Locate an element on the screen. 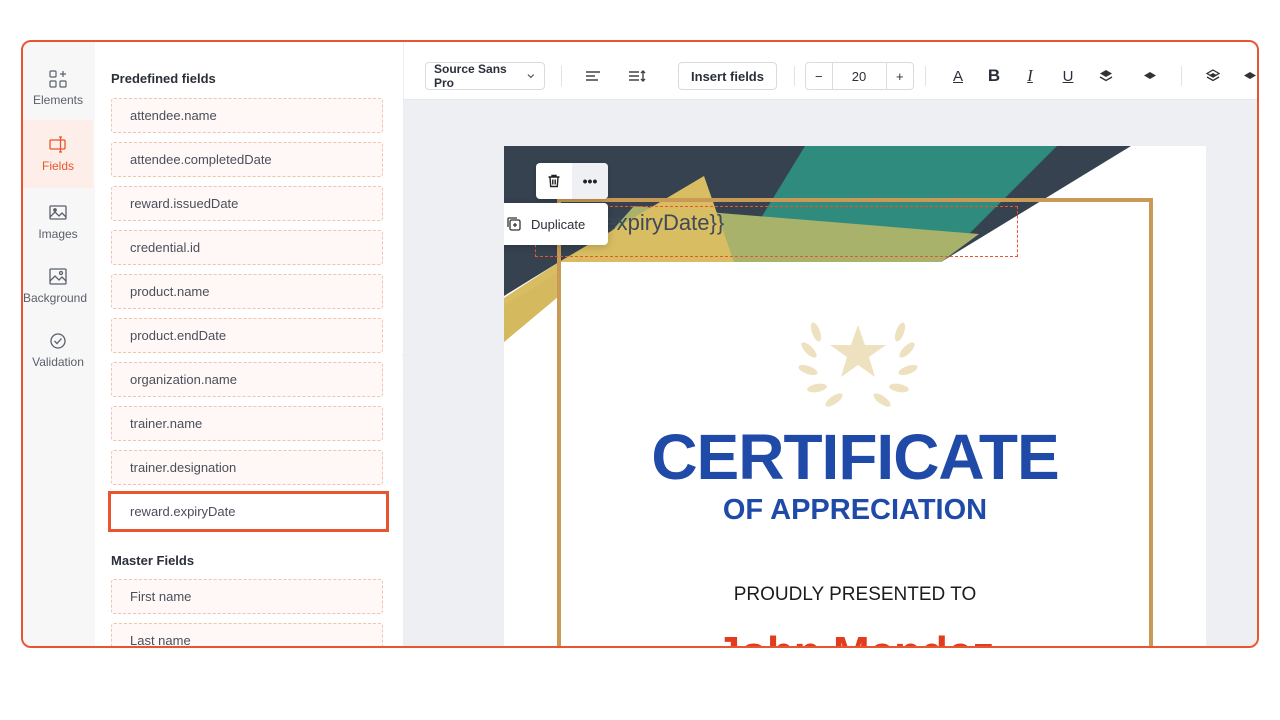 Image resolution: width=1280 pixels, height=720 pixels. bring-forward-button is located at coordinates (1106, 76).